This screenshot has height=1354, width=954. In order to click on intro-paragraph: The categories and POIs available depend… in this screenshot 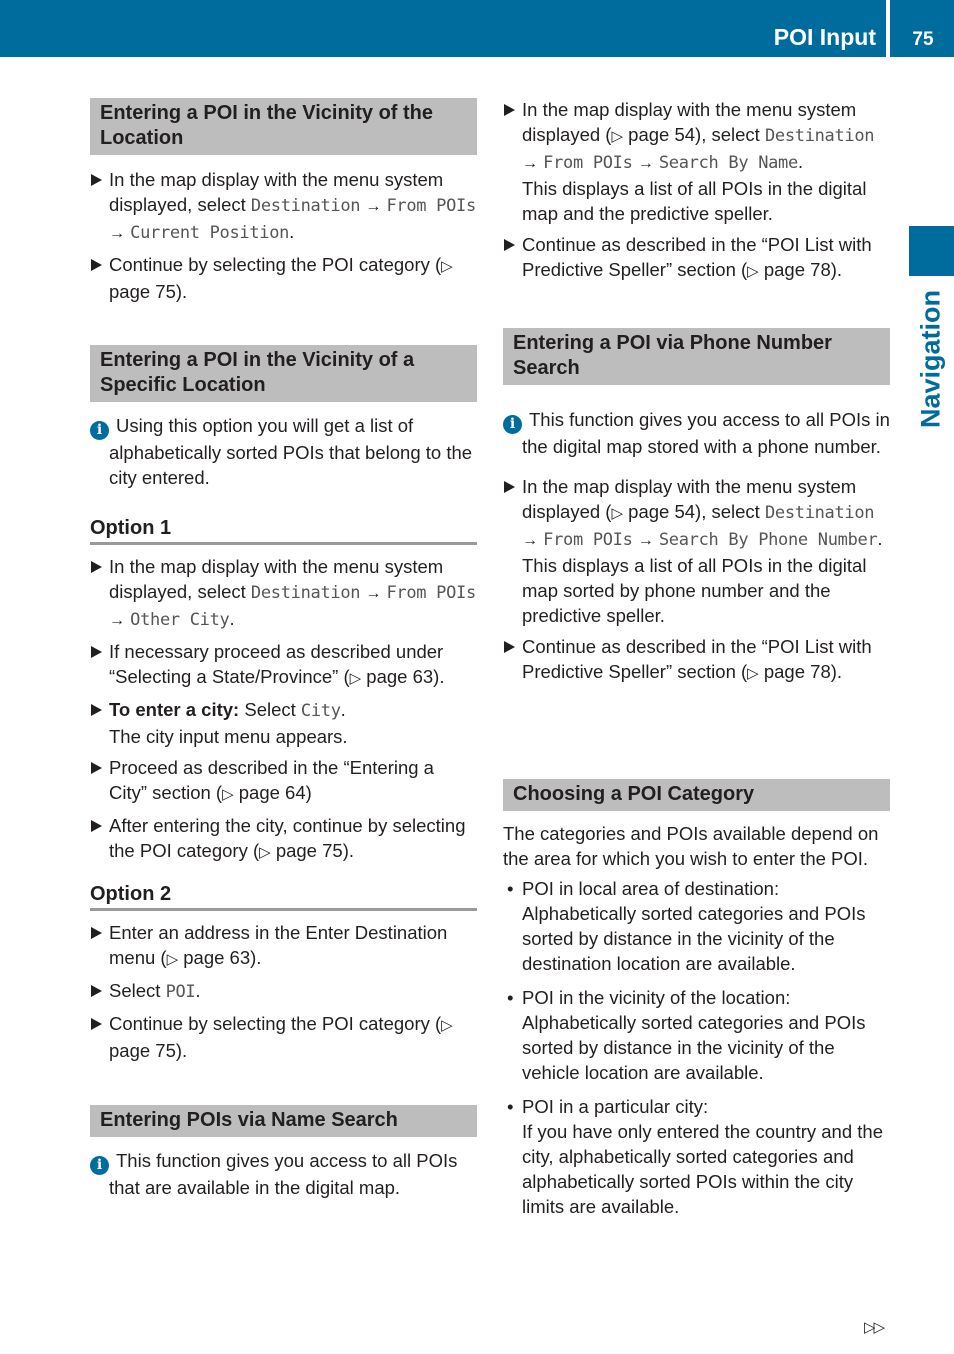, I will do `click(691, 846)`.